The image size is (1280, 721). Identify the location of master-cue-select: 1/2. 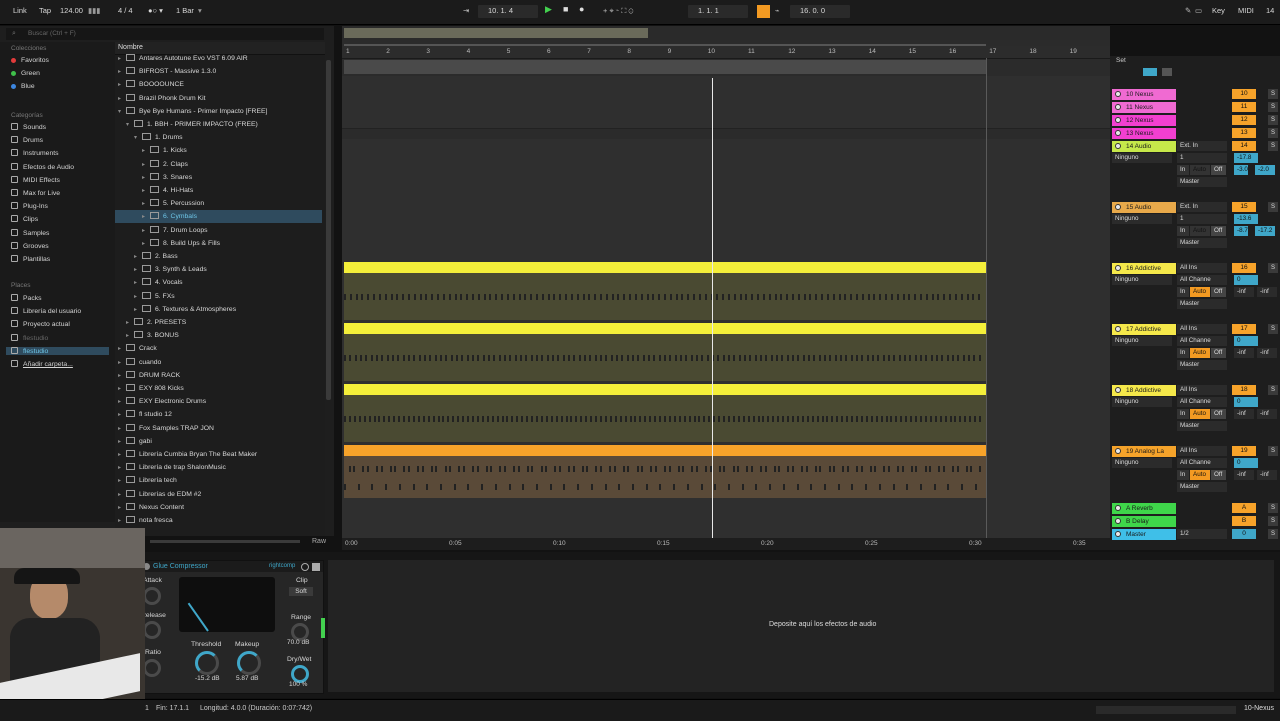
(1202, 534).